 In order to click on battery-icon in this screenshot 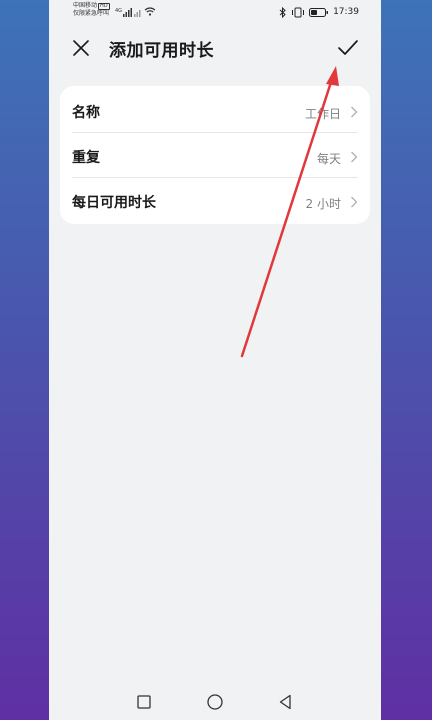, I will do `click(319, 12)`.